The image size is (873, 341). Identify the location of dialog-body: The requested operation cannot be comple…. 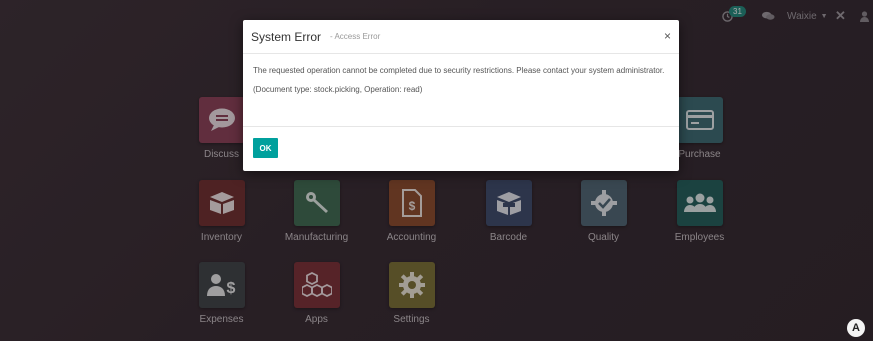
(461, 90).